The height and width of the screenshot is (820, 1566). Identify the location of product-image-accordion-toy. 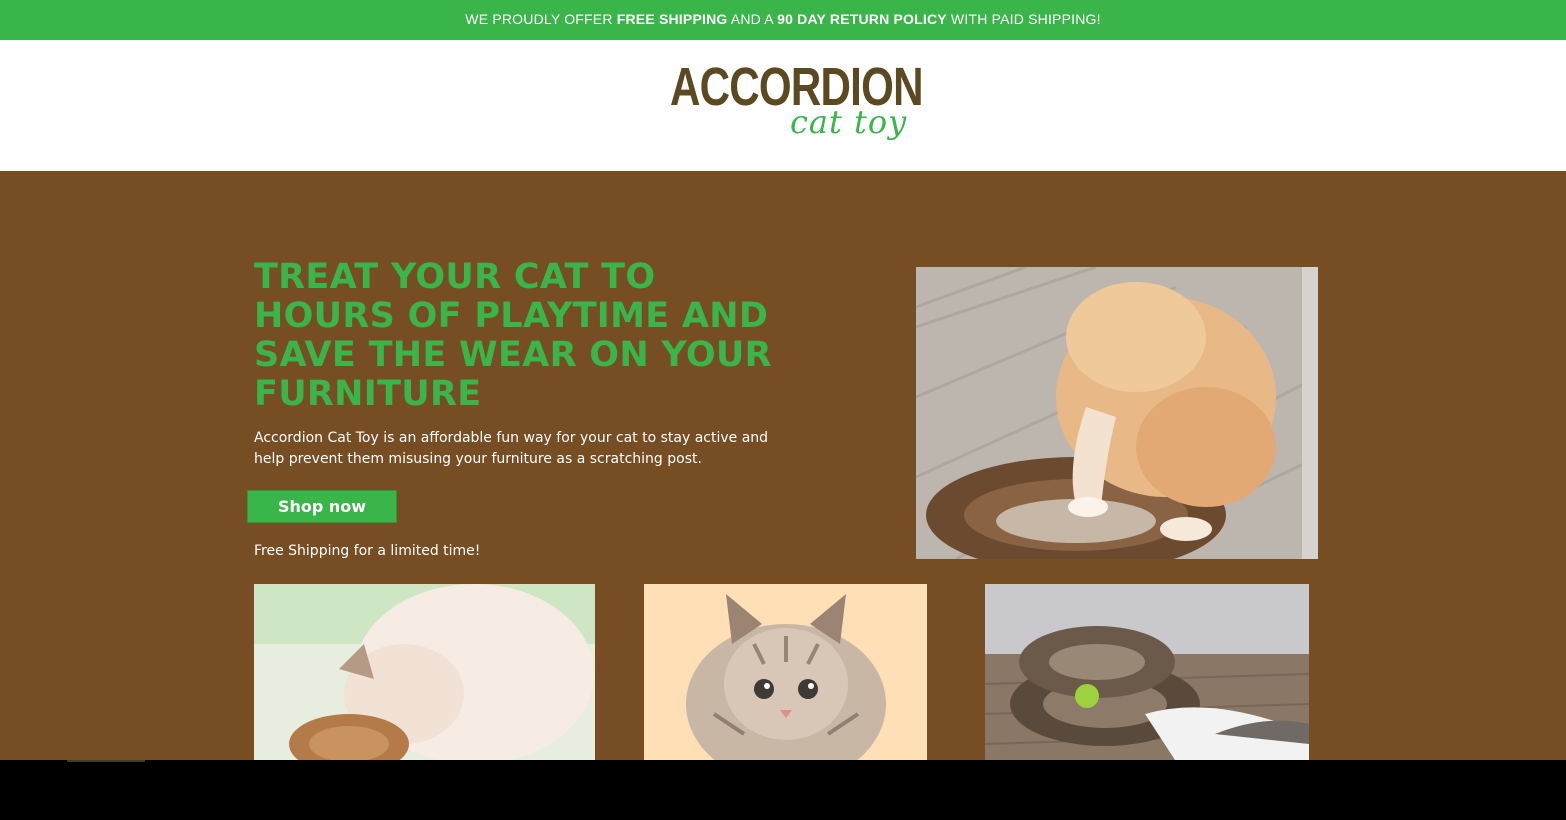
(1147, 672).